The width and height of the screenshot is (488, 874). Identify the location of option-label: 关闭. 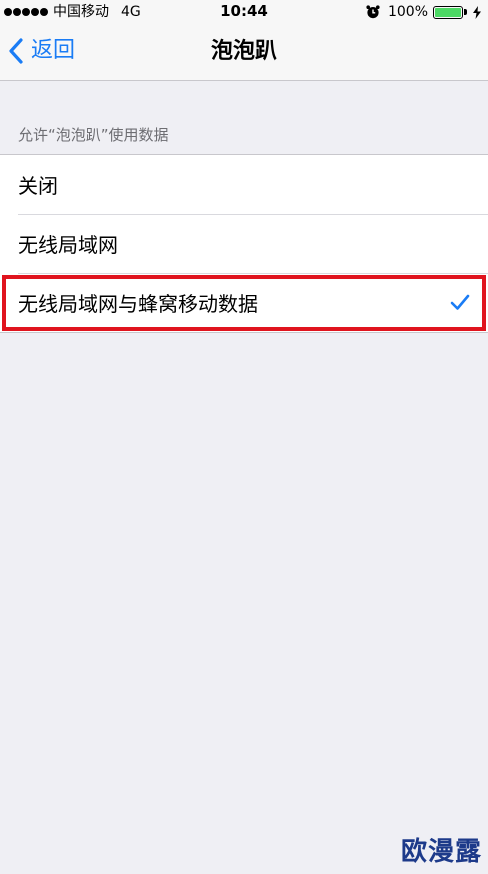
(38, 186).